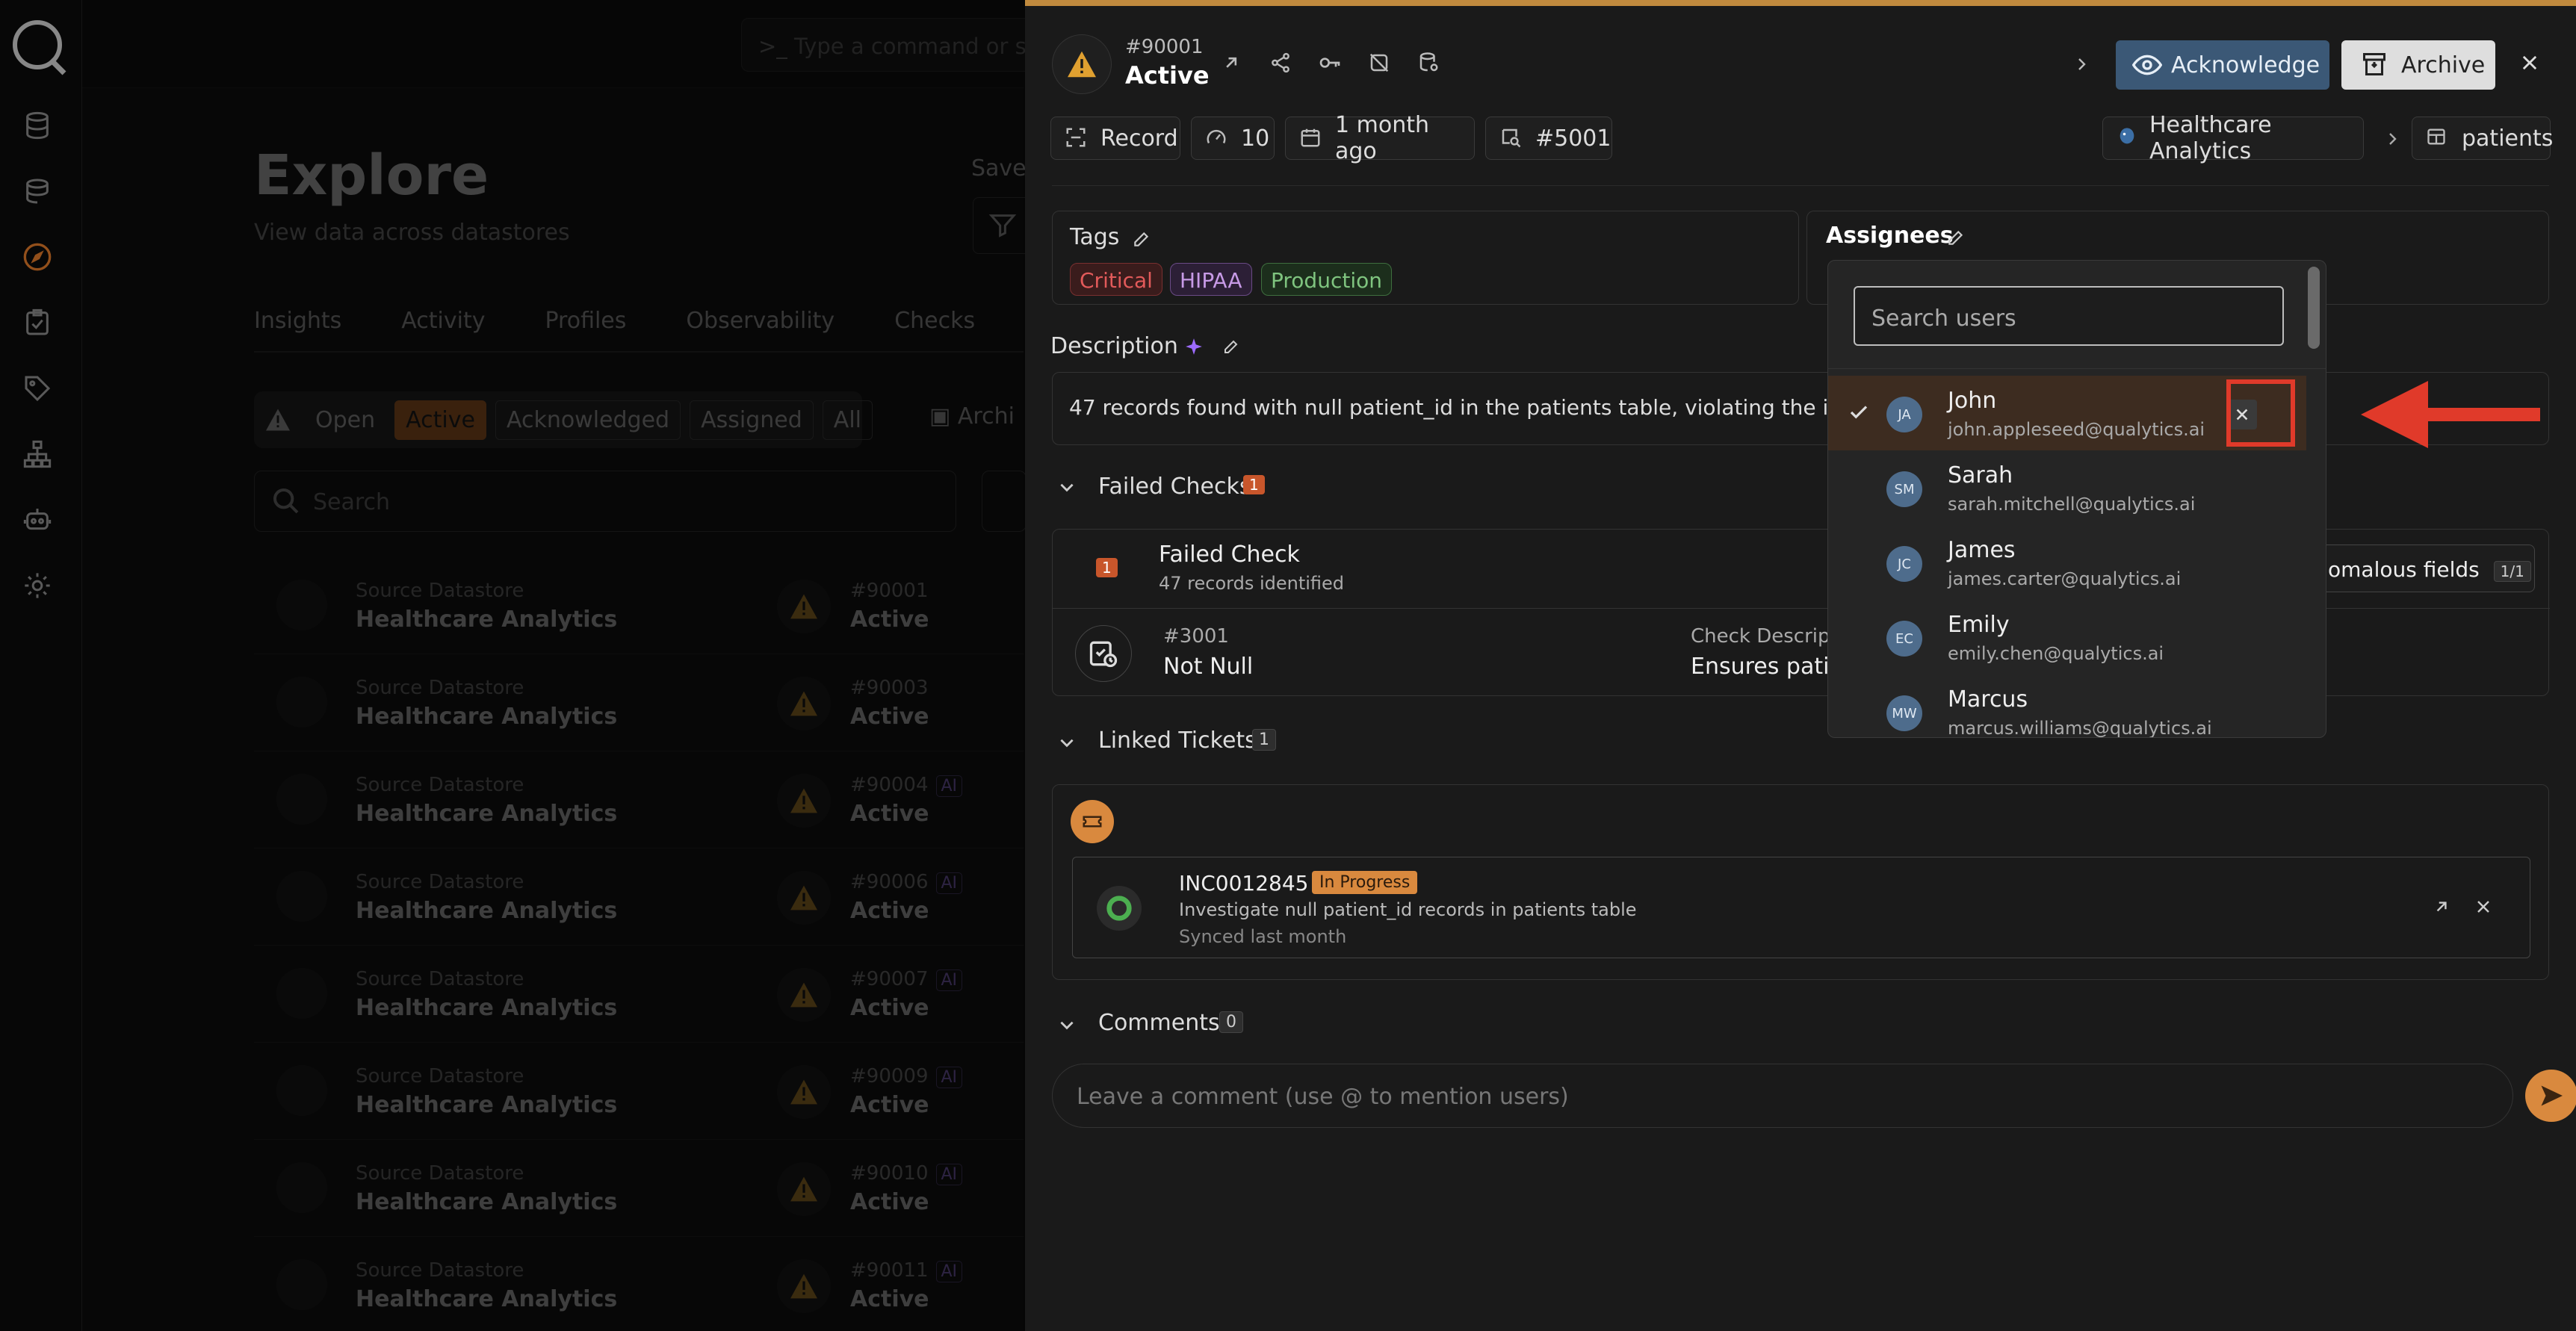  I want to click on user-email: marcus.williams@qualytics.ai, so click(2080, 728).